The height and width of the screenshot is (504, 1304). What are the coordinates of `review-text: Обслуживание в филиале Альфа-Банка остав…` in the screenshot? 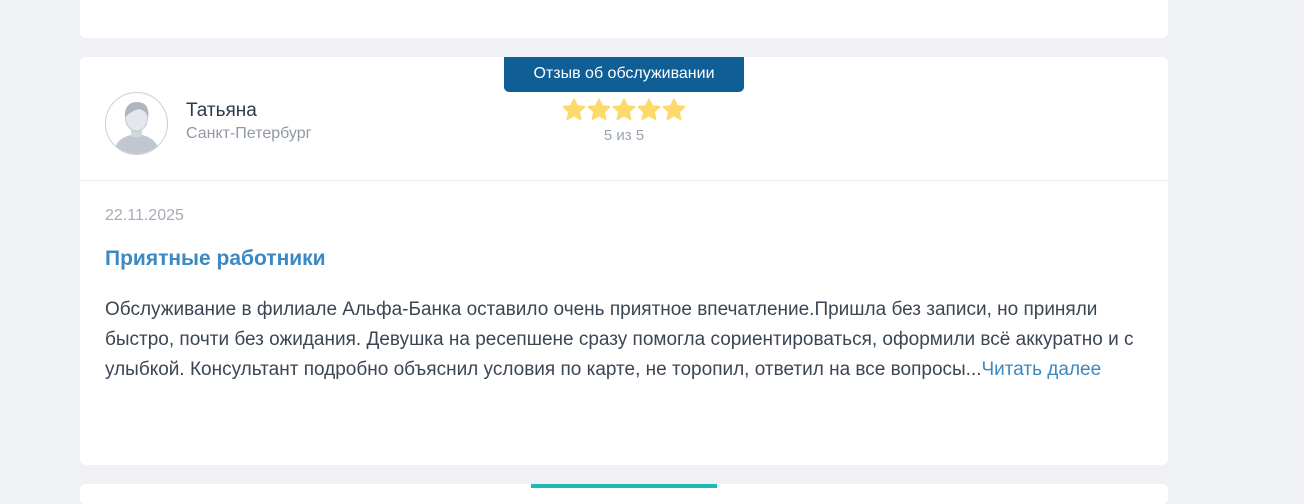 It's located at (625, 340).